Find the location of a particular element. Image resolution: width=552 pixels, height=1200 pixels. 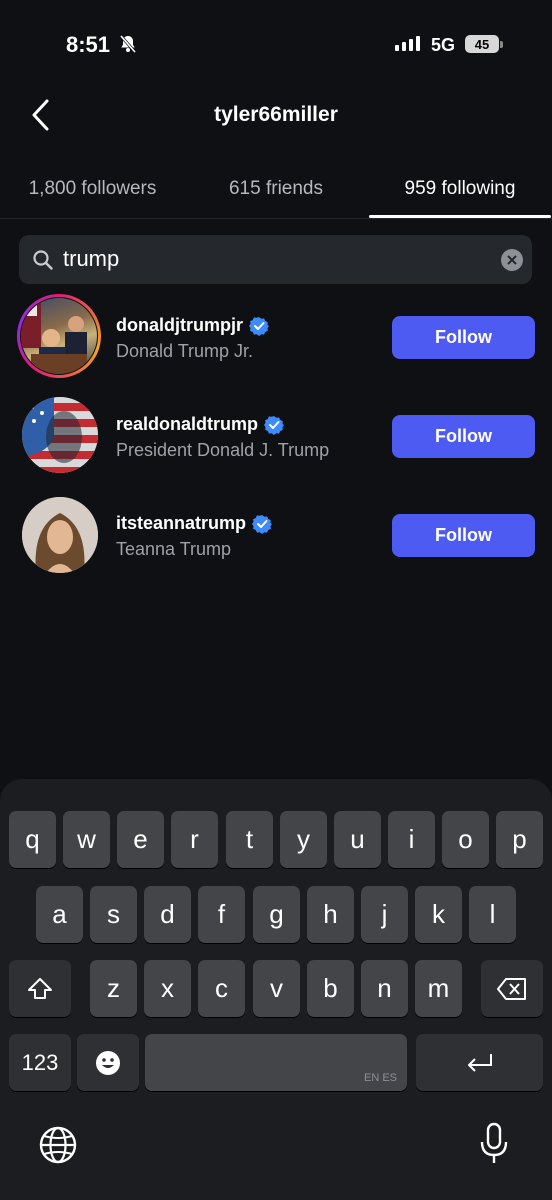

page-title: tyler66miller is located at coordinates (276, 114).